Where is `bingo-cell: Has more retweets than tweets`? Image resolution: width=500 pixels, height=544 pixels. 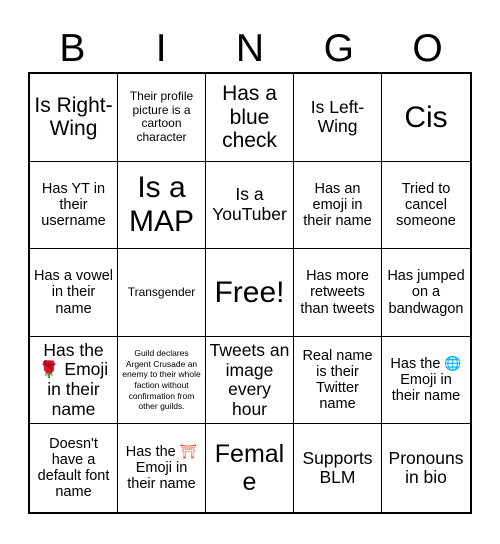
bingo-cell: Has more retweets than tweets is located at coordinates (338, 293).